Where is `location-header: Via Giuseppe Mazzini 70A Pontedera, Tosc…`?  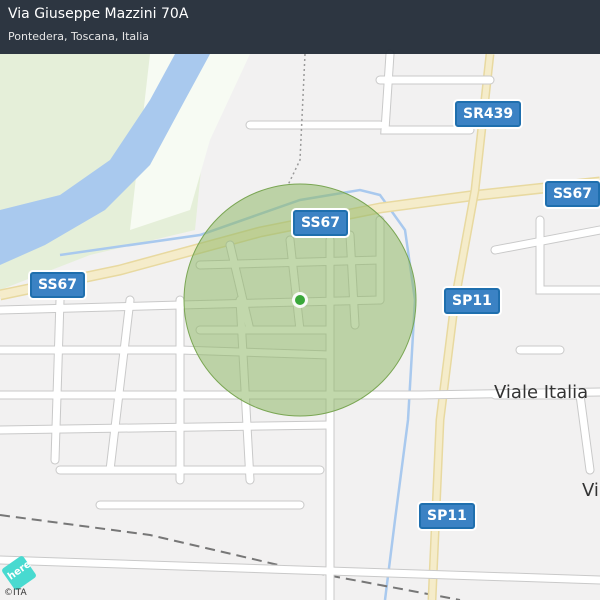
location-header: Via Giuseppe Mazzini 70A Pontedera, Tosc… is located at coordinates (300, 27).